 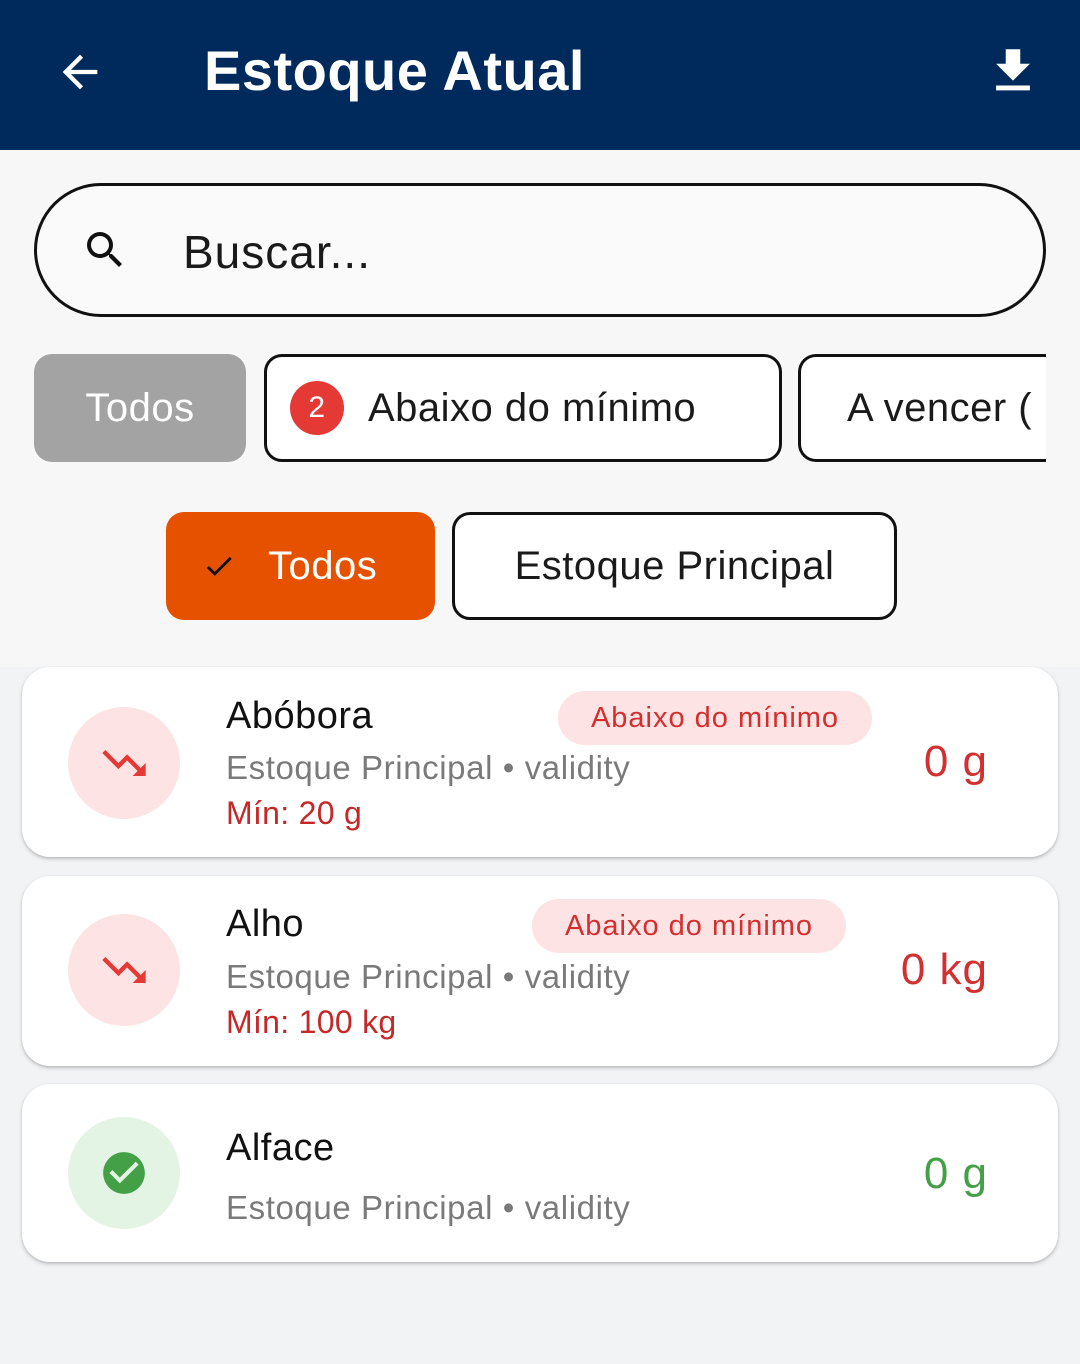 What do you see at coordinates (532, 407) in the screenshot?
I see `filter-chip-label: Abaixo do mínimo` at bounding box center [532, 407].